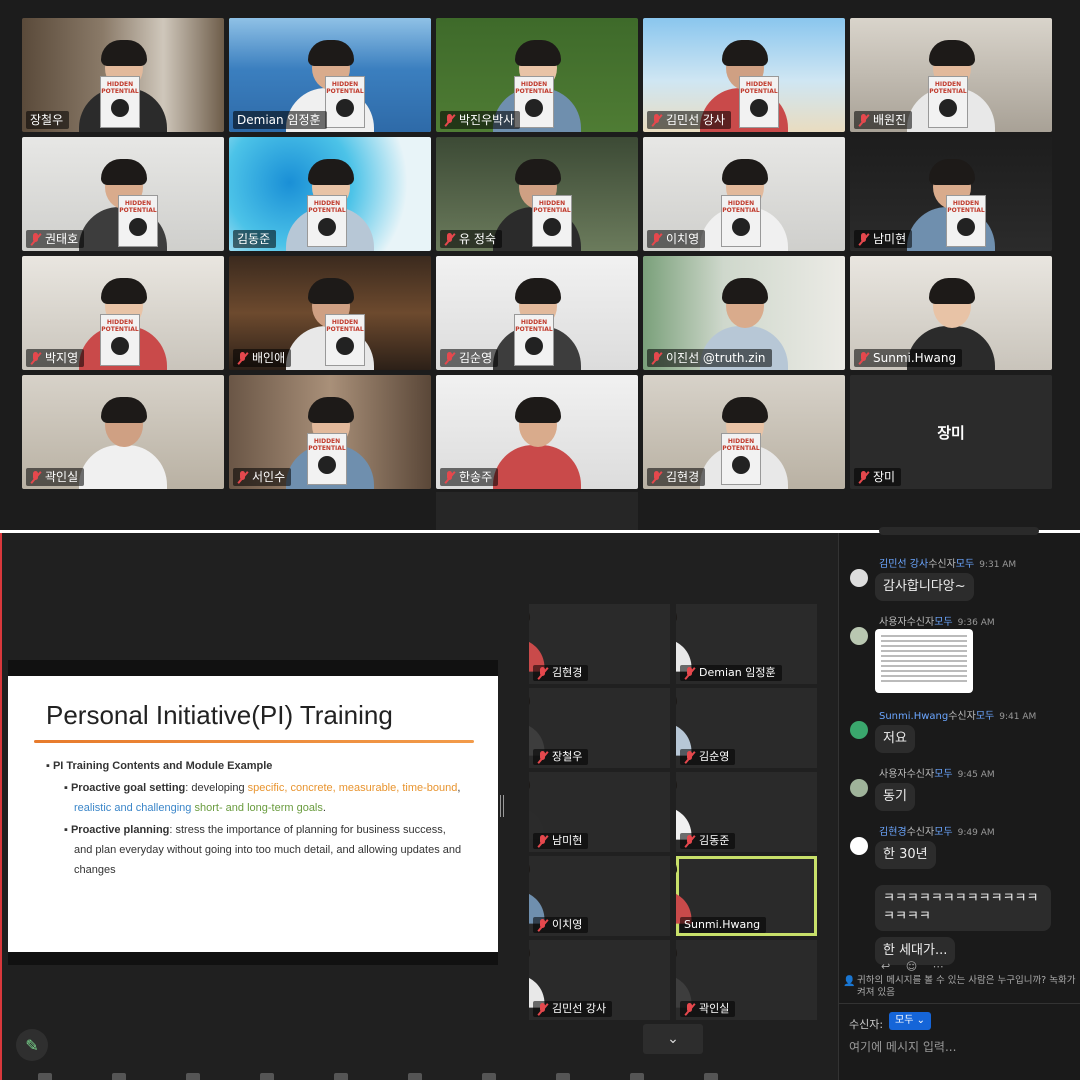  What do you see at coordinates (123, 432) in the screenshot?
I see `participant-tile: 곽인실` at bounding box center [123, 432].